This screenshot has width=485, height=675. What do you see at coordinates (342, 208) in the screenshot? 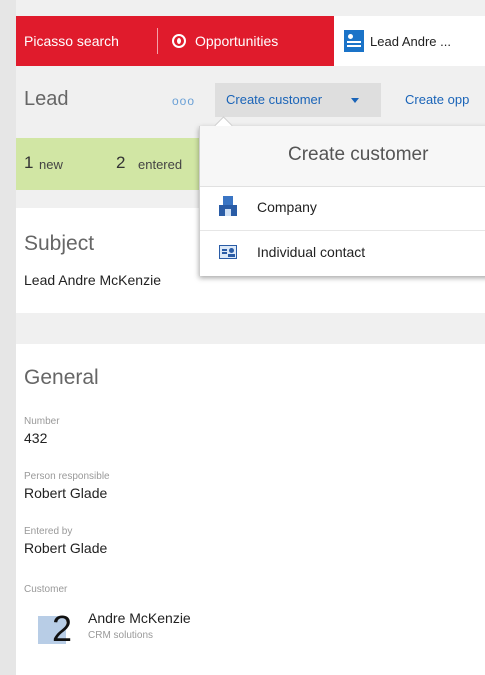
I see `menu-item-company: Company` at bounding box center [342, 208].